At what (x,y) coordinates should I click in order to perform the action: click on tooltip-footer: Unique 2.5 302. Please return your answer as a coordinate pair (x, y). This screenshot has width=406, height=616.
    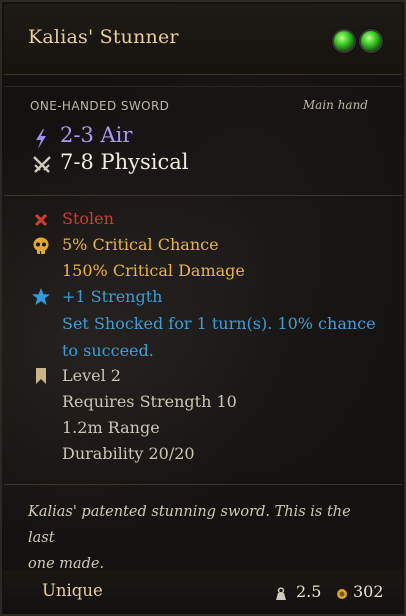
    Looking at the image, I should click on (203, 592).